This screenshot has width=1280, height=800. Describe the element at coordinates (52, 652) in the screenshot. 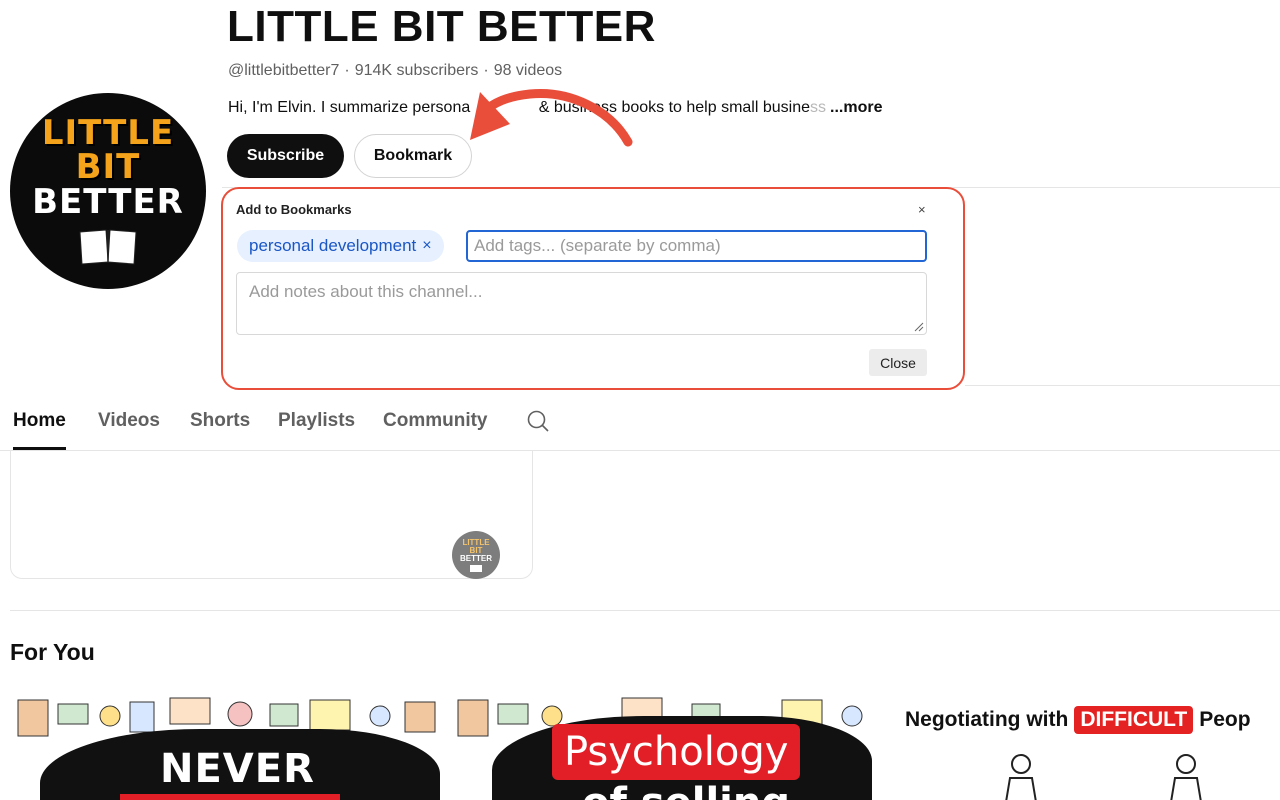

I see `section-title: For You` at that location.